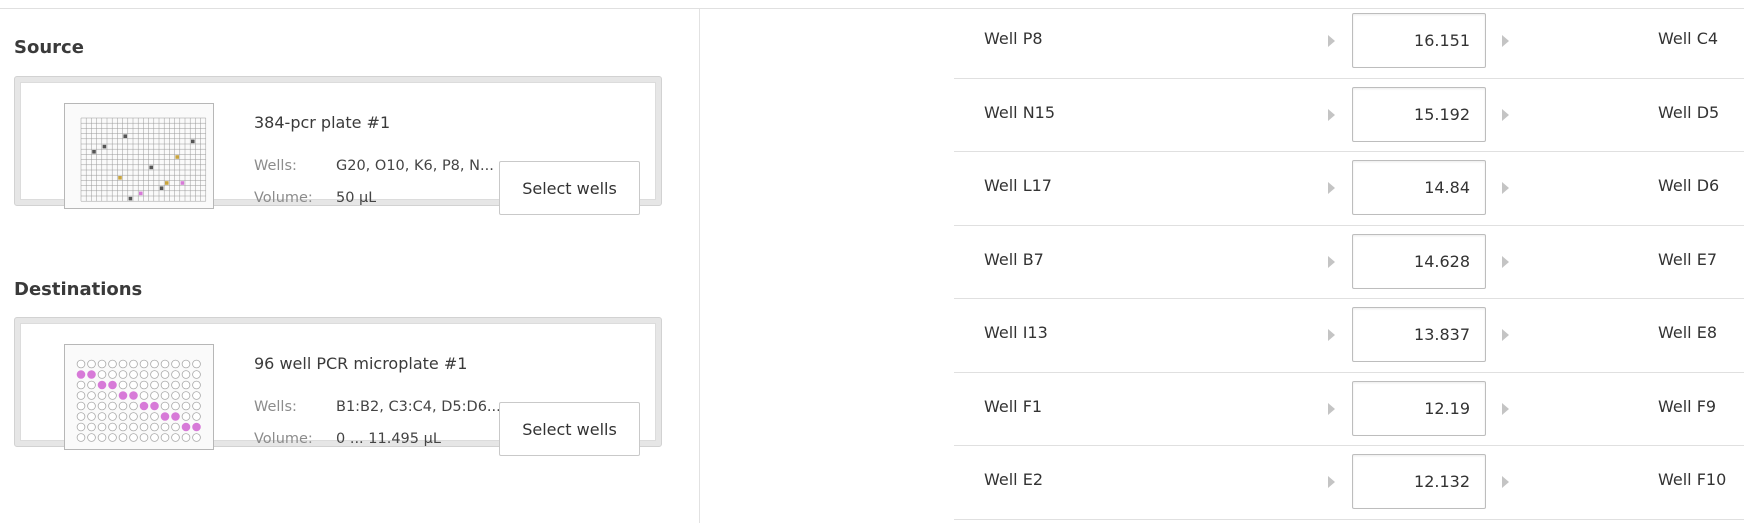 This screenshot has width=1744, height=523. I want to click on transfer-volume-input: 16.151, so click(1419, 40).